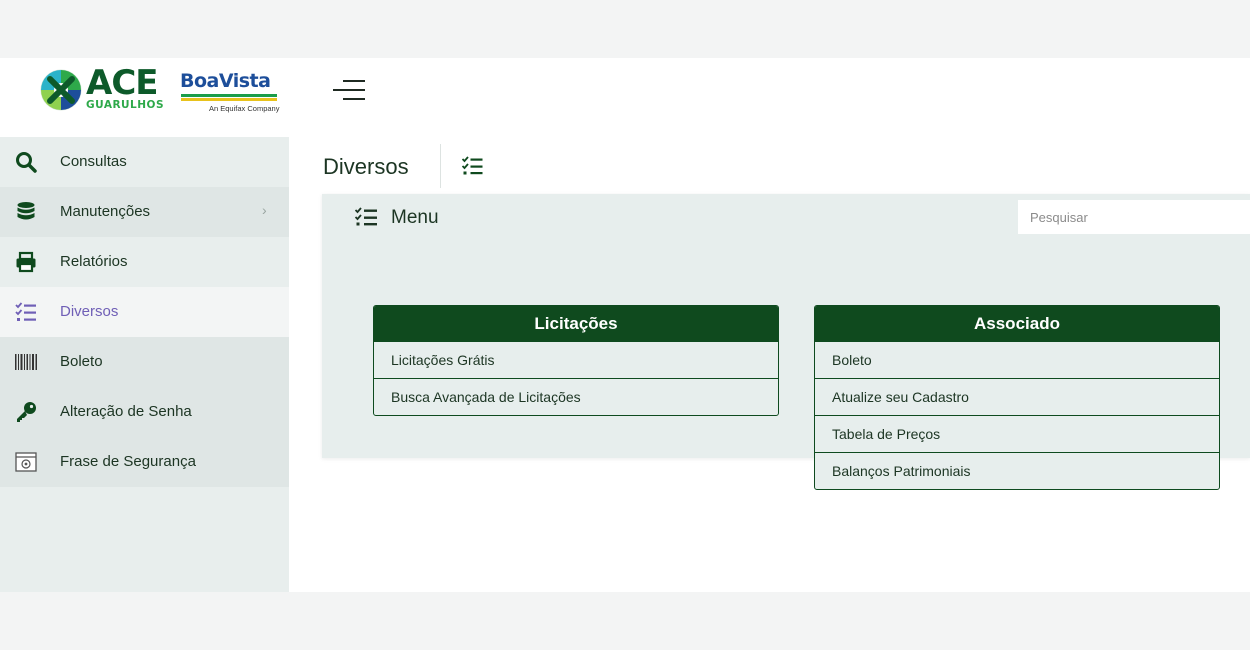  Describe the element at coordinates (244, 108) in the screenshot. I see `boavista-tagline: An Equifax Company` at that location.